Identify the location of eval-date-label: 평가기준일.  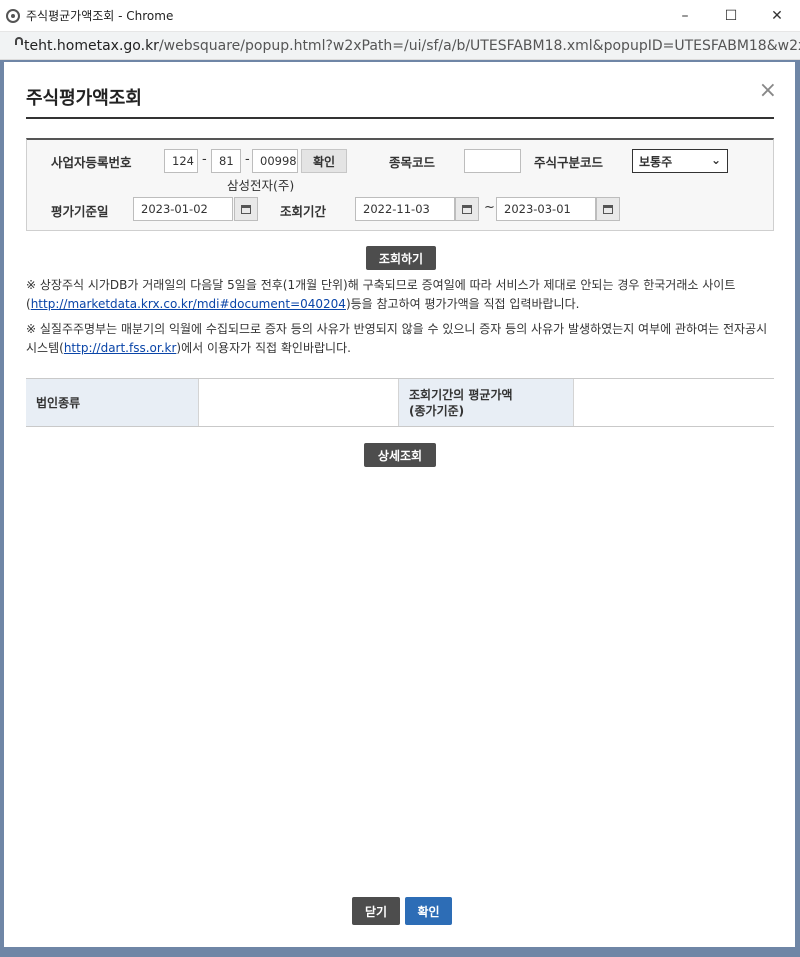
(80, 211).